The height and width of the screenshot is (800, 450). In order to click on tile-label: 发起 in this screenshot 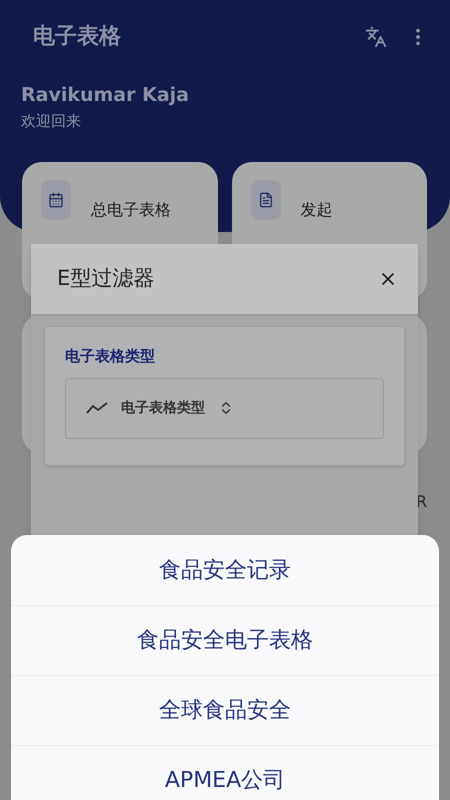, I will do `click(316, 210)`.